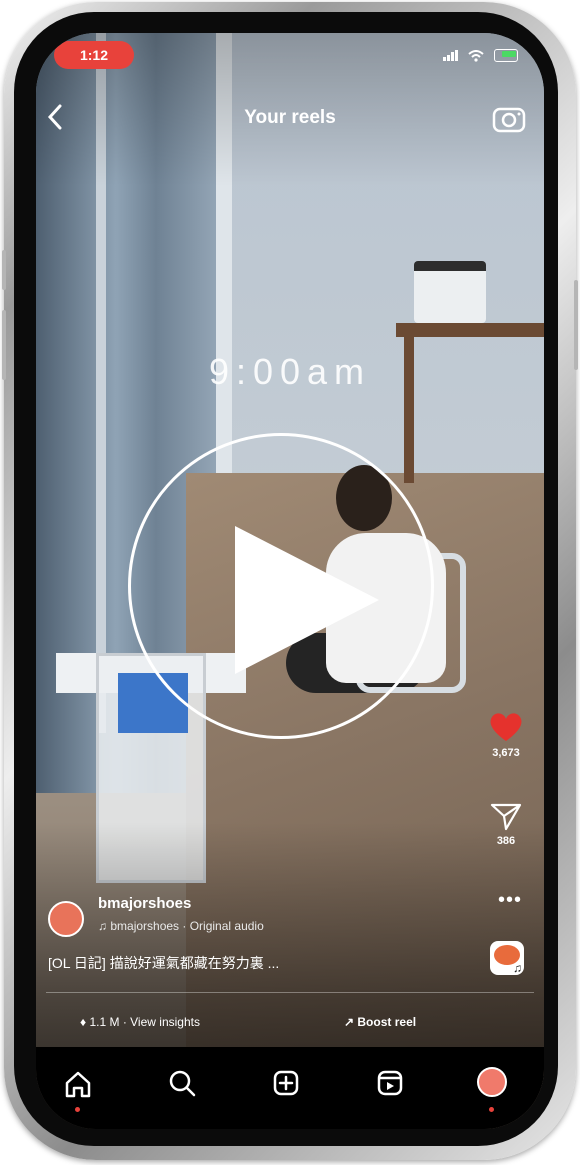 The width and height of the screenshot is (580, 1165). I want to click on nav-profile, so click(492, 1087).